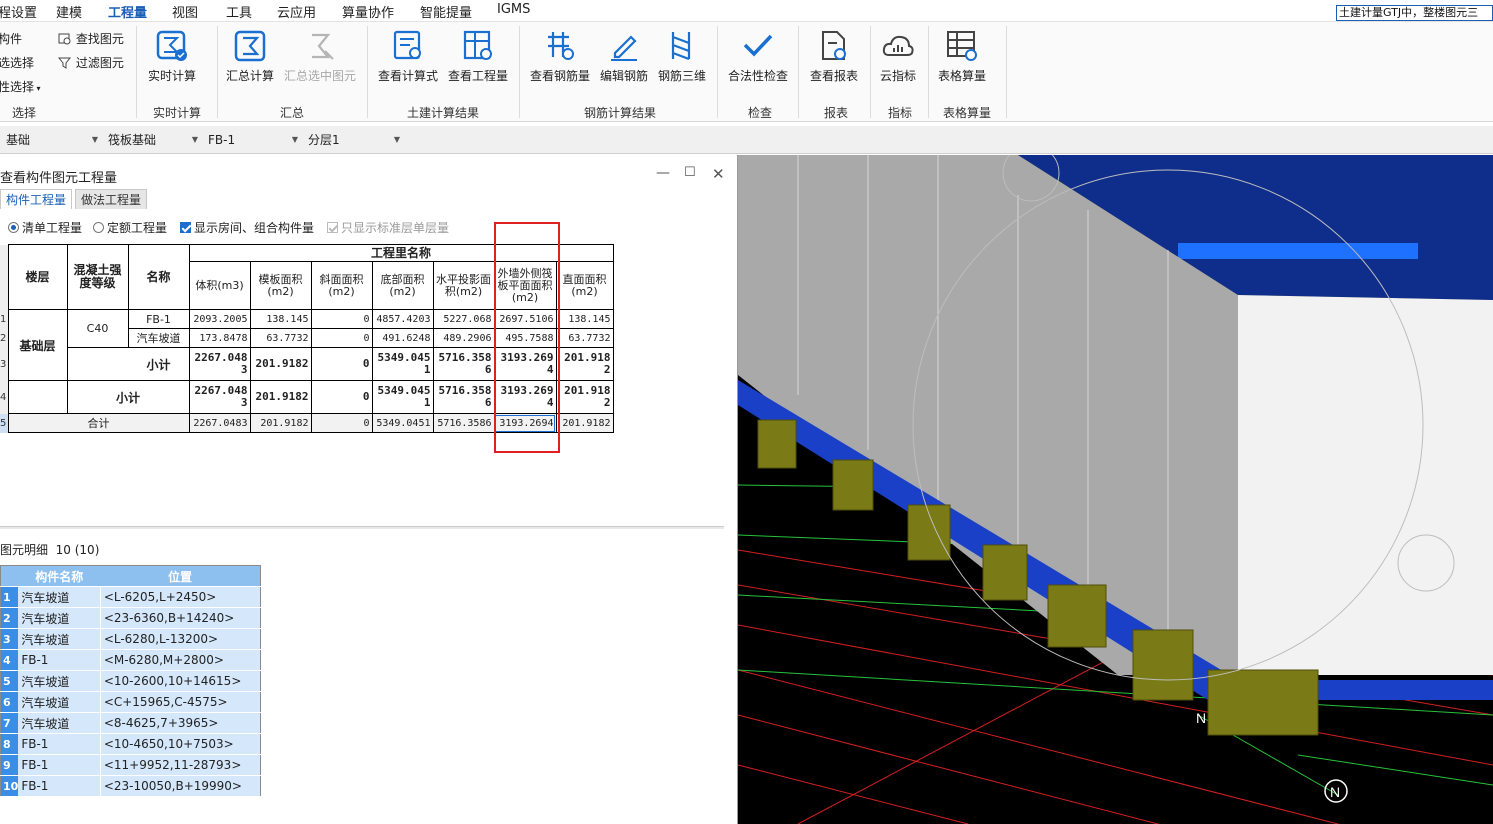 Image resolution: width=1493 pixels, height=824 pixels. What do you see at coordinates (620, 113) in the screenshot?
I see `group-label-rebar-result: 钢筋计算结果` at bounding box center [620, 113].